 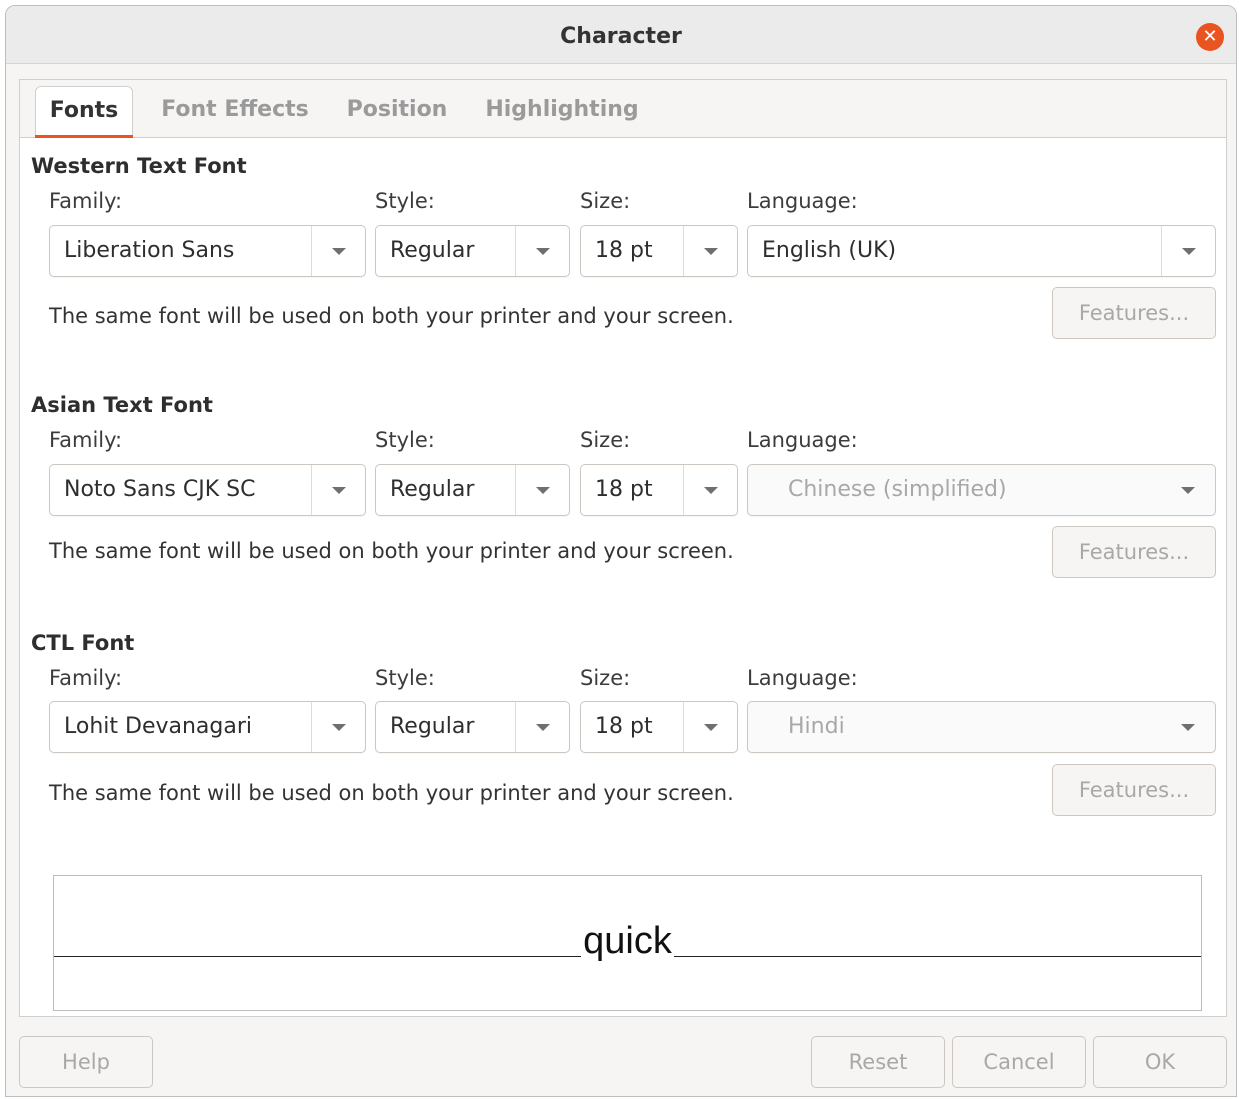 What do you see at coordinates (122, 405) in the screenshot?
I see `asian-section-title: Asian Text Font` at bounding box center [122, 405].